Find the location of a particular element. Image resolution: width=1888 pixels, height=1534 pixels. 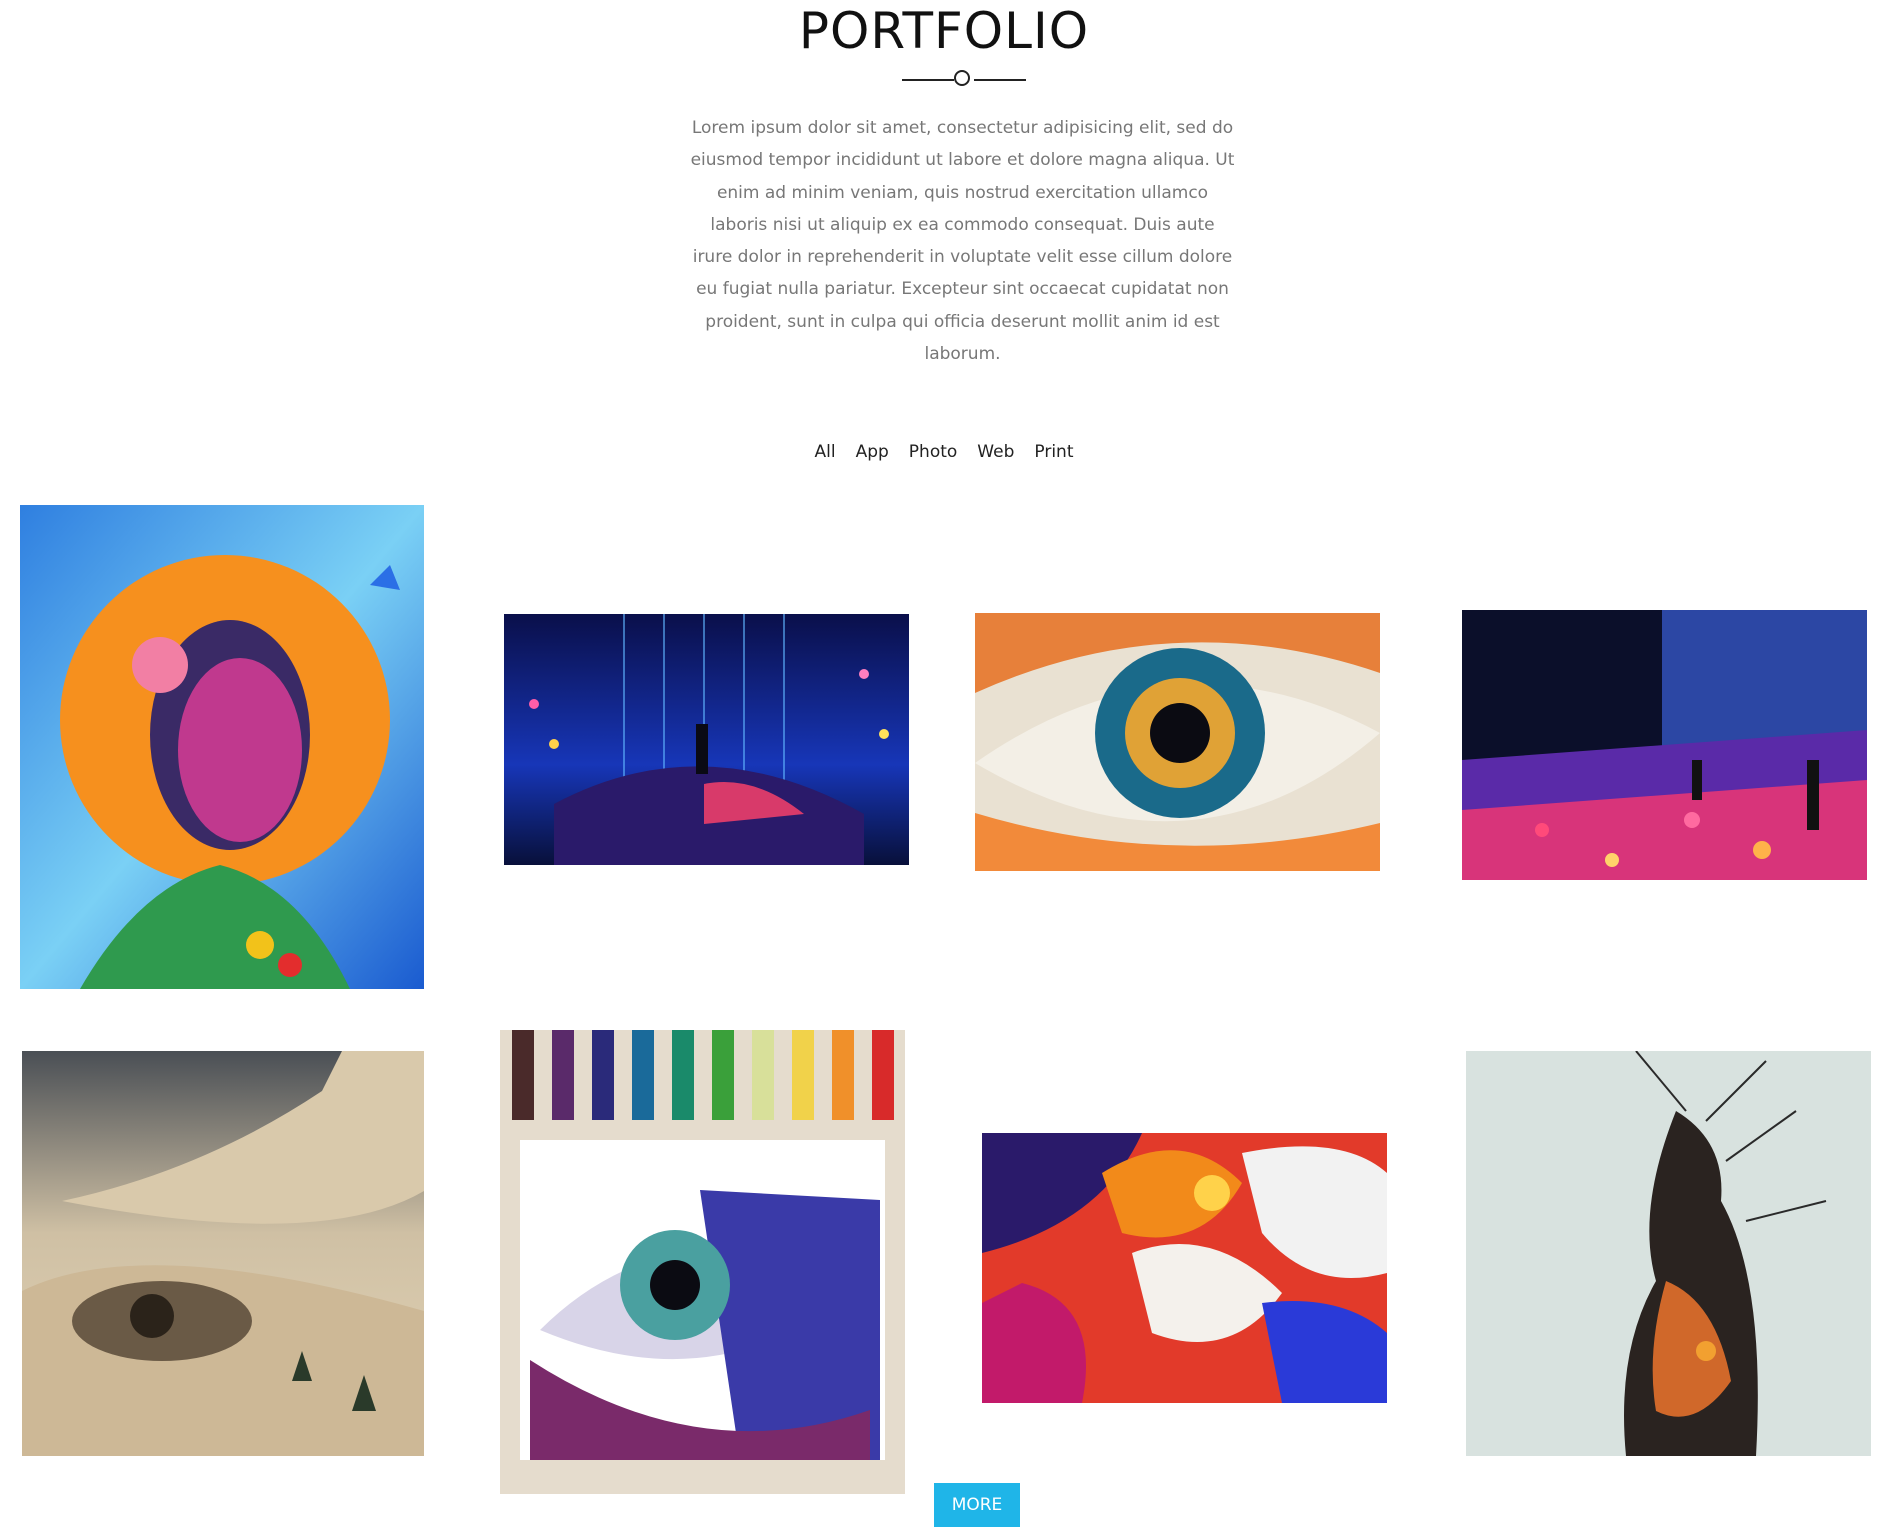

portrait-artwork-image is located at coordinates (222, 747).